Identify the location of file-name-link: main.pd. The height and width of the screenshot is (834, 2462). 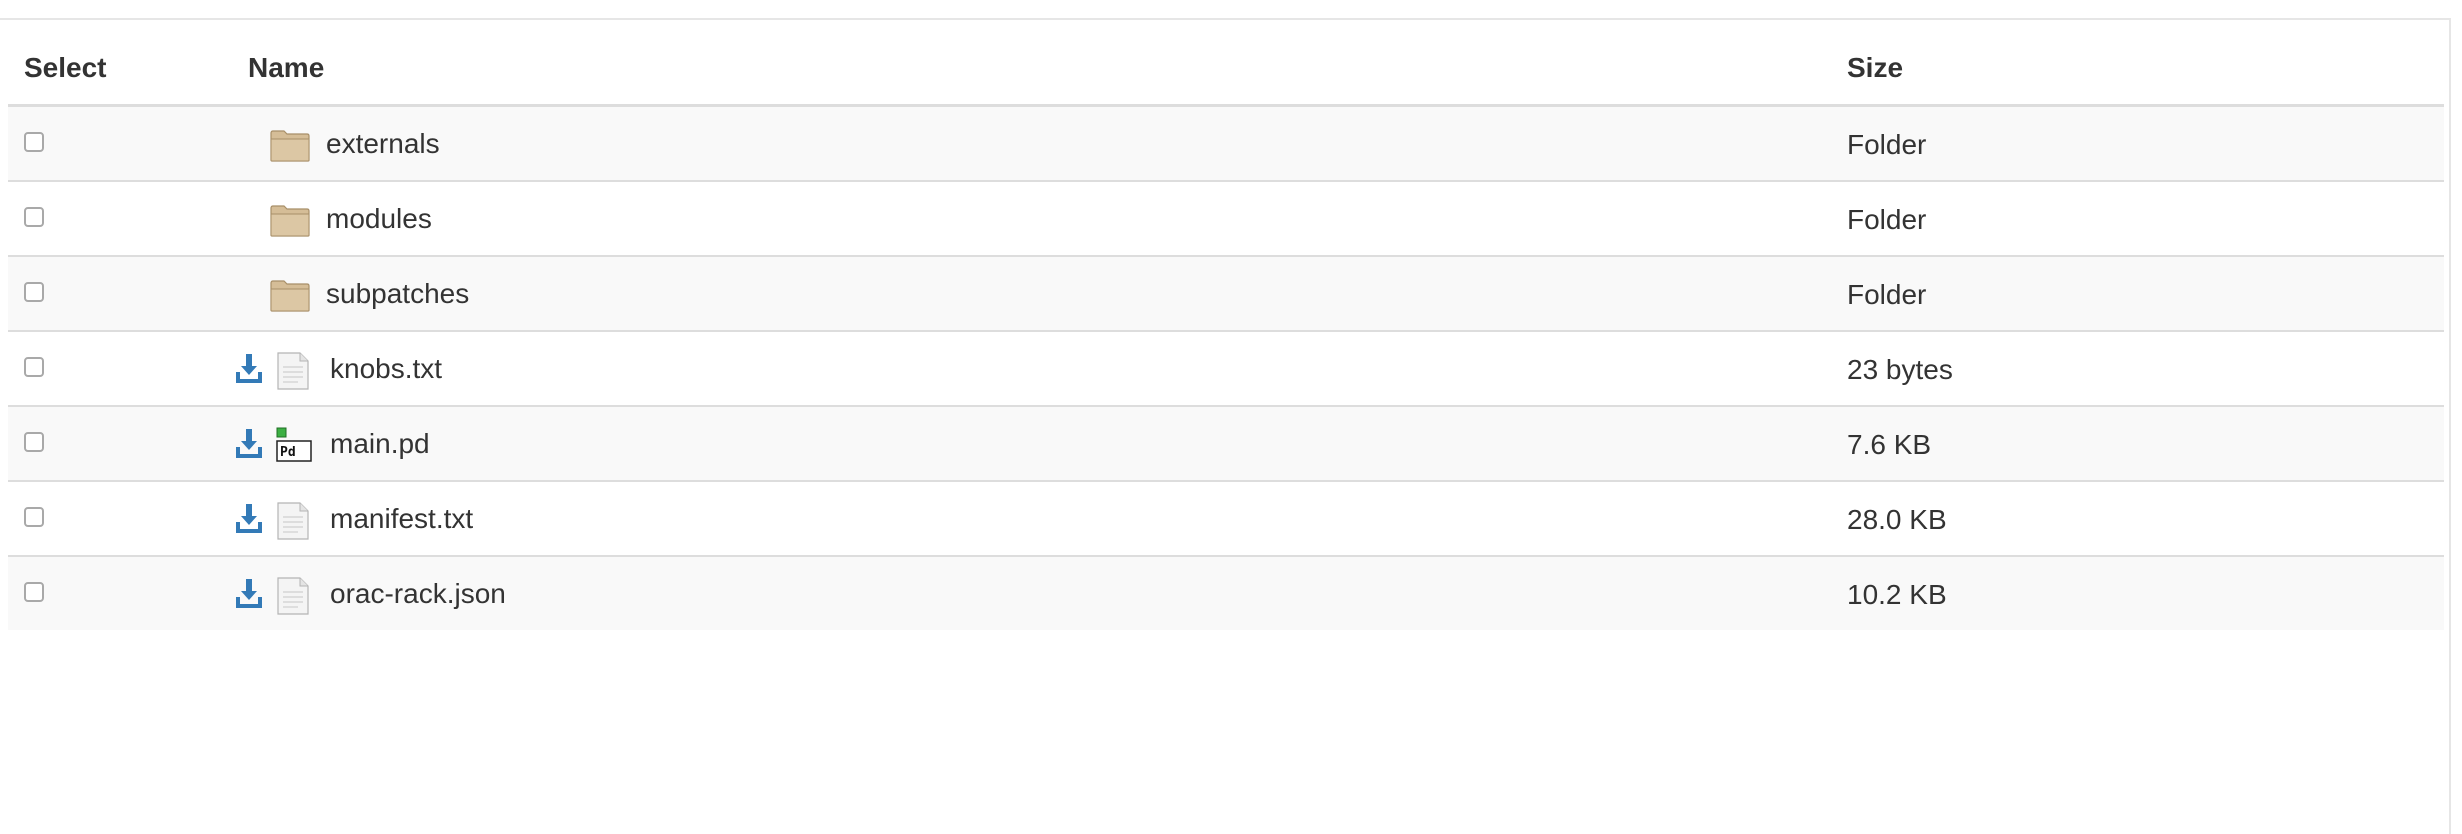
(380, 443).